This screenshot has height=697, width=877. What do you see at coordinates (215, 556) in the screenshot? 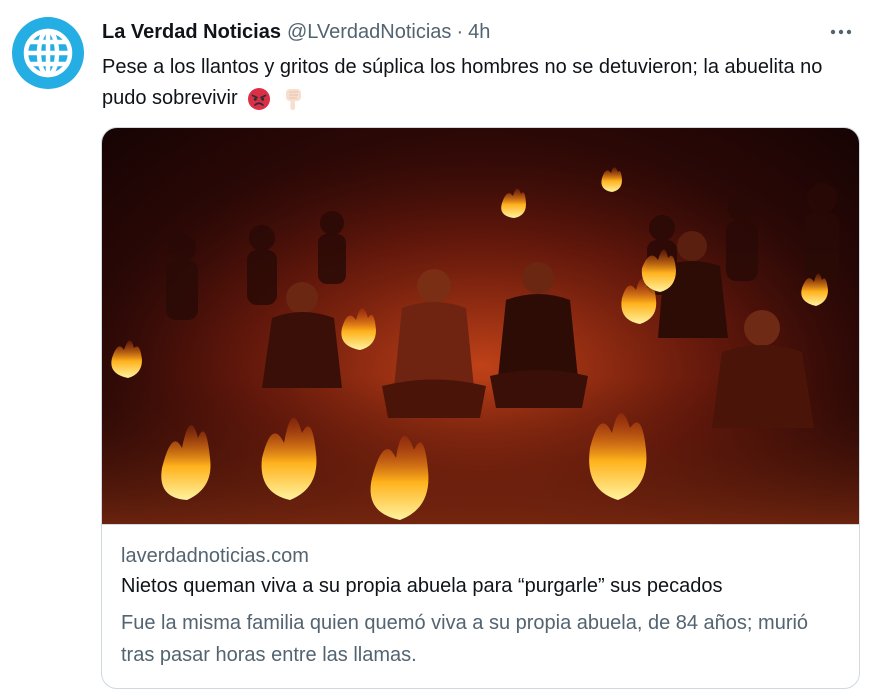
I see `card-domain: laverdadnoticias.com` at bounding box center [215, 556].